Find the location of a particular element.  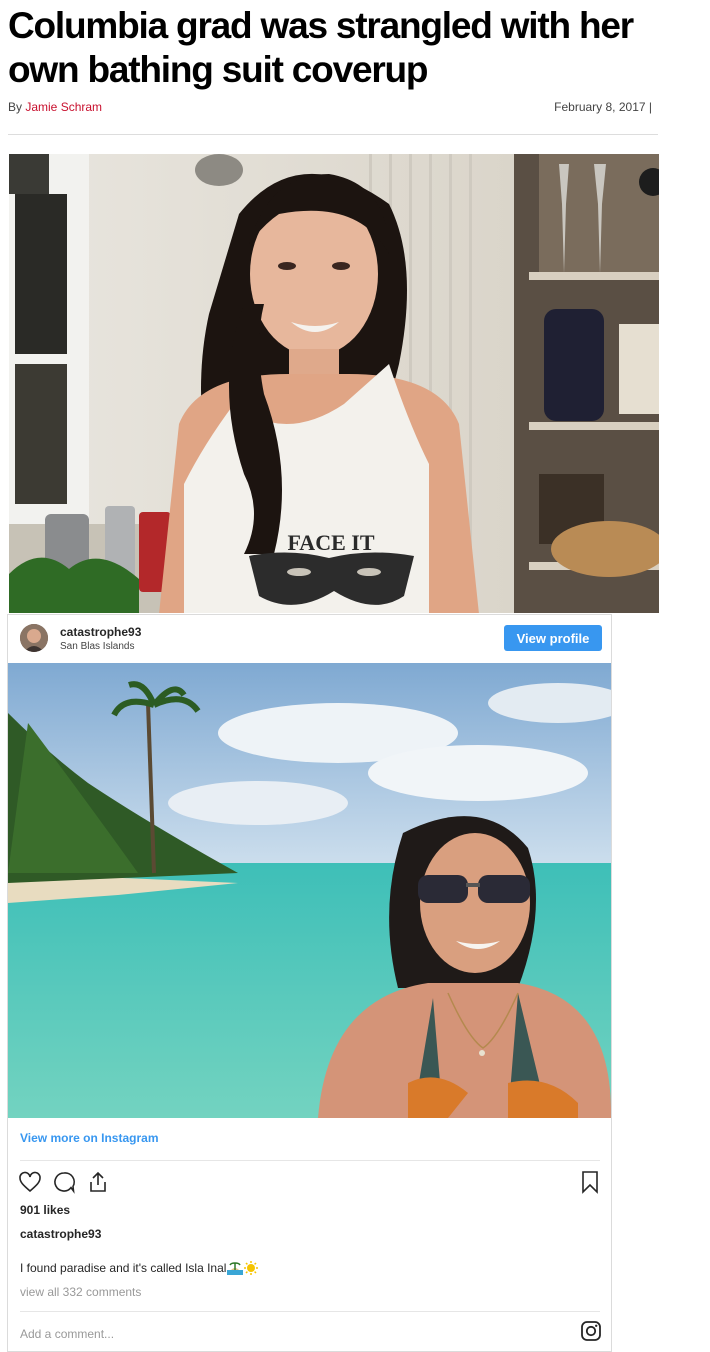

publish-date: February 8, 2017 | is located at coordinates (603, 107).